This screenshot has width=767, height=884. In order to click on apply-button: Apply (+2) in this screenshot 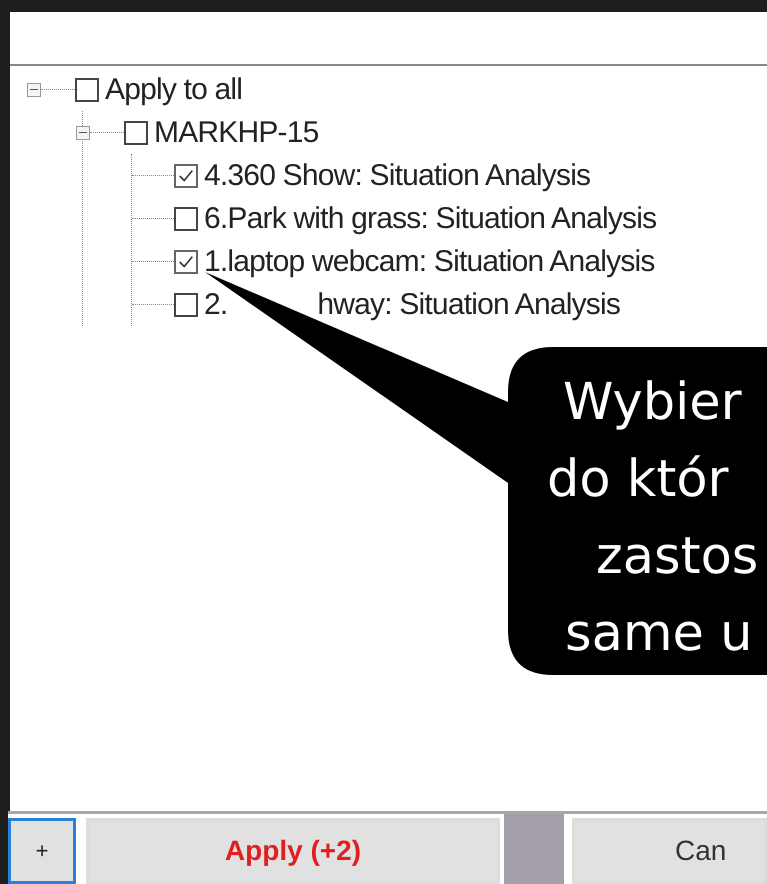, I will do `click(293, 851)`.